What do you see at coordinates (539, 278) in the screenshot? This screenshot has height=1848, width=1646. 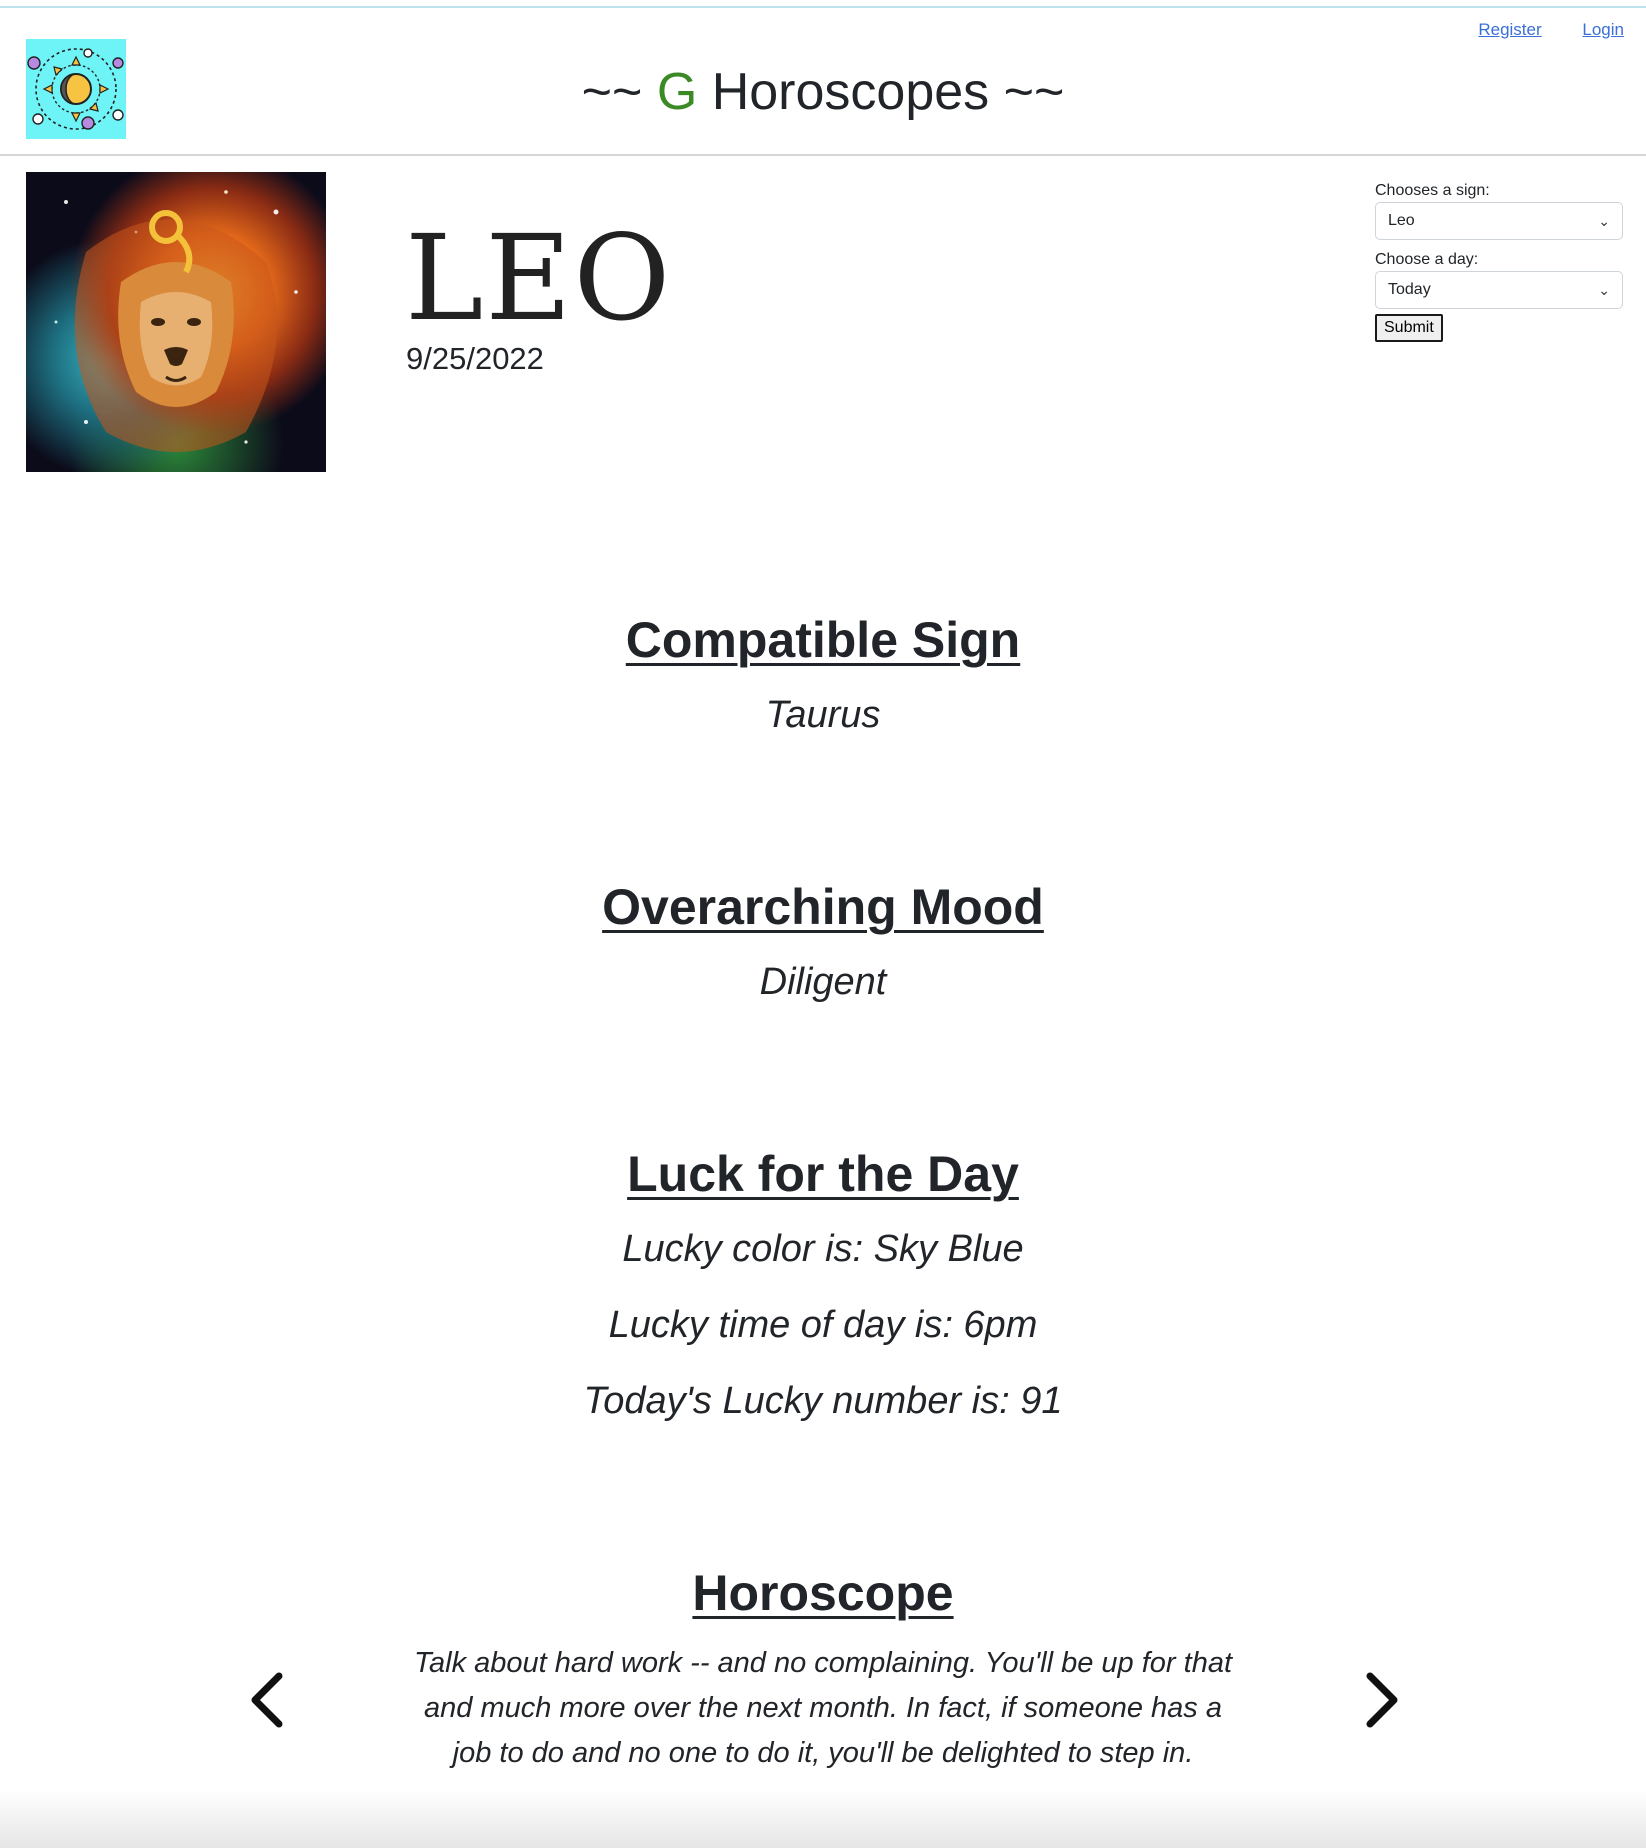 I see `sign-name: LEO` at bounding box center [539, 278].